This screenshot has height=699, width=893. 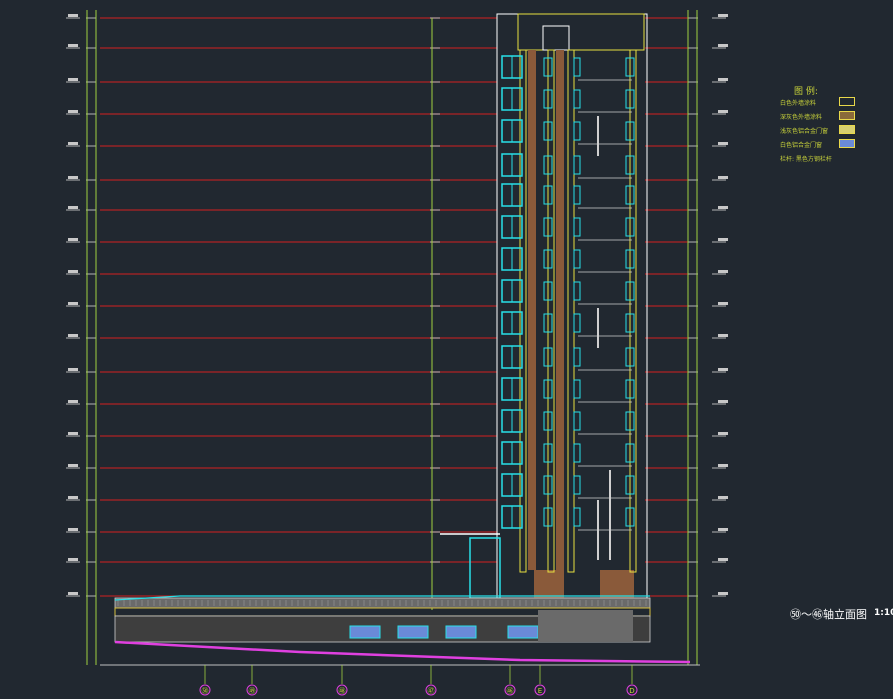 I want to click on axis-label: ㊿, so click(x=205, y=691).